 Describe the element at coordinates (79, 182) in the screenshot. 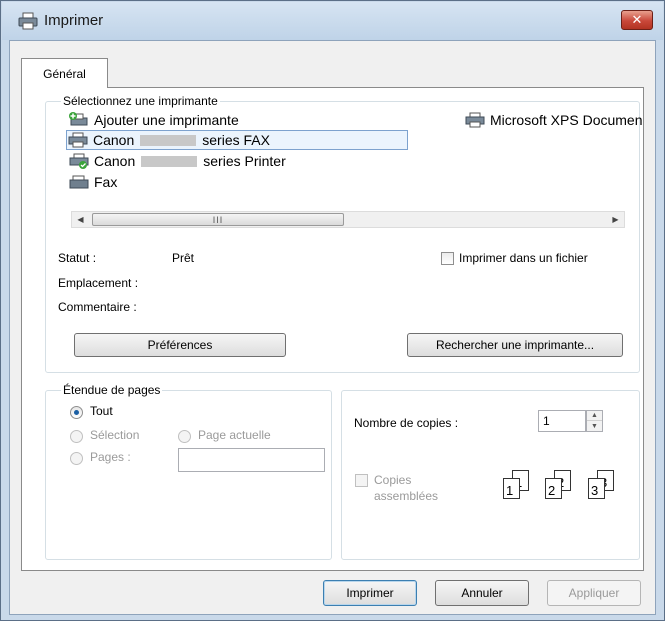

I see `fax-icon` at that location.